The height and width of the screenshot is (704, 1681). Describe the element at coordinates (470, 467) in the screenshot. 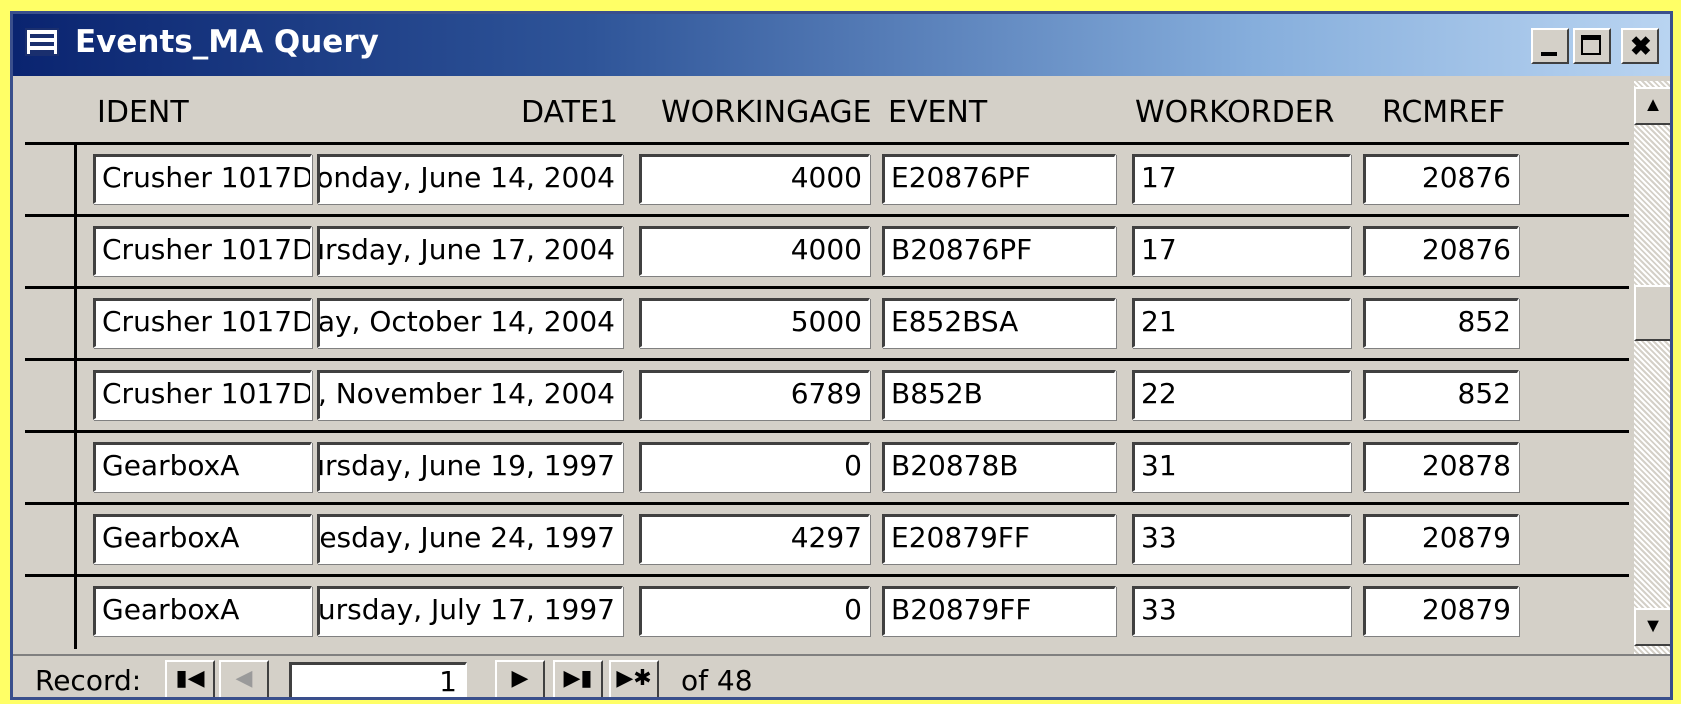

I see `date1-cell: Thursday, June 19, 1997` at that location.